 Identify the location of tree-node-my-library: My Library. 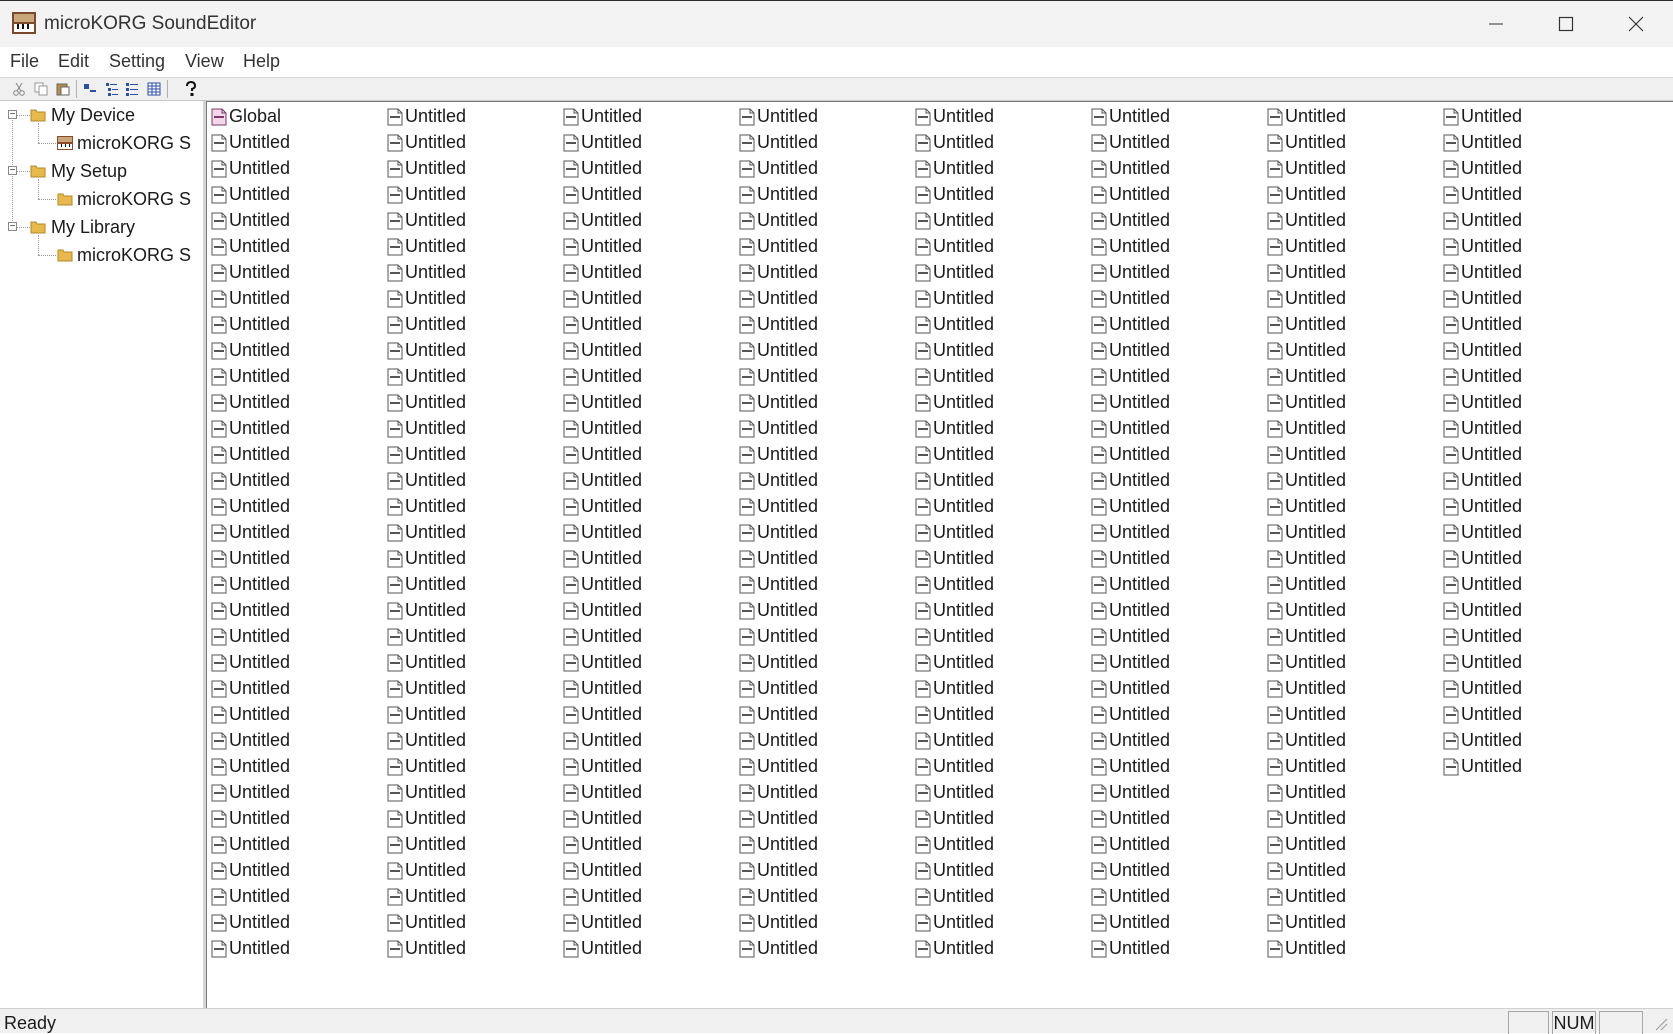
(82, 227).